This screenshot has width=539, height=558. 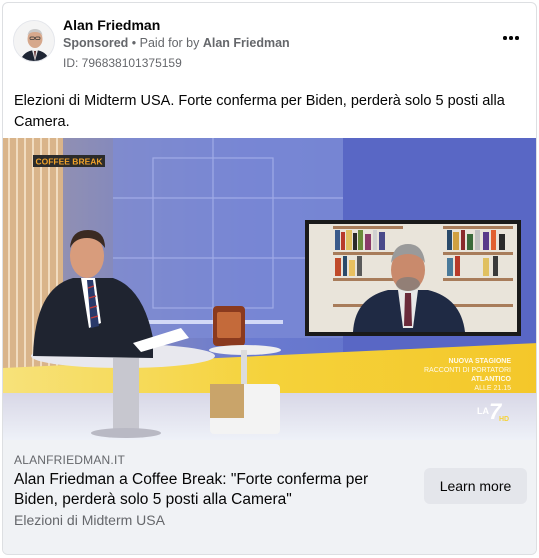 What do you see at coordinates (111, 25) in the screenshot?
I see `page-name-link: Alan Friedman` at bounding box center [111, 25].